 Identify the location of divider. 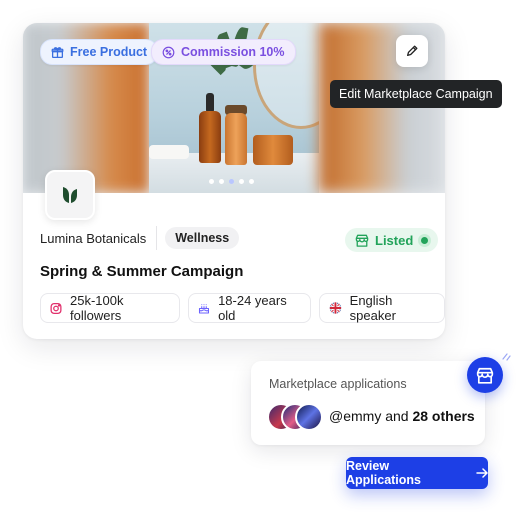
(157, 238).